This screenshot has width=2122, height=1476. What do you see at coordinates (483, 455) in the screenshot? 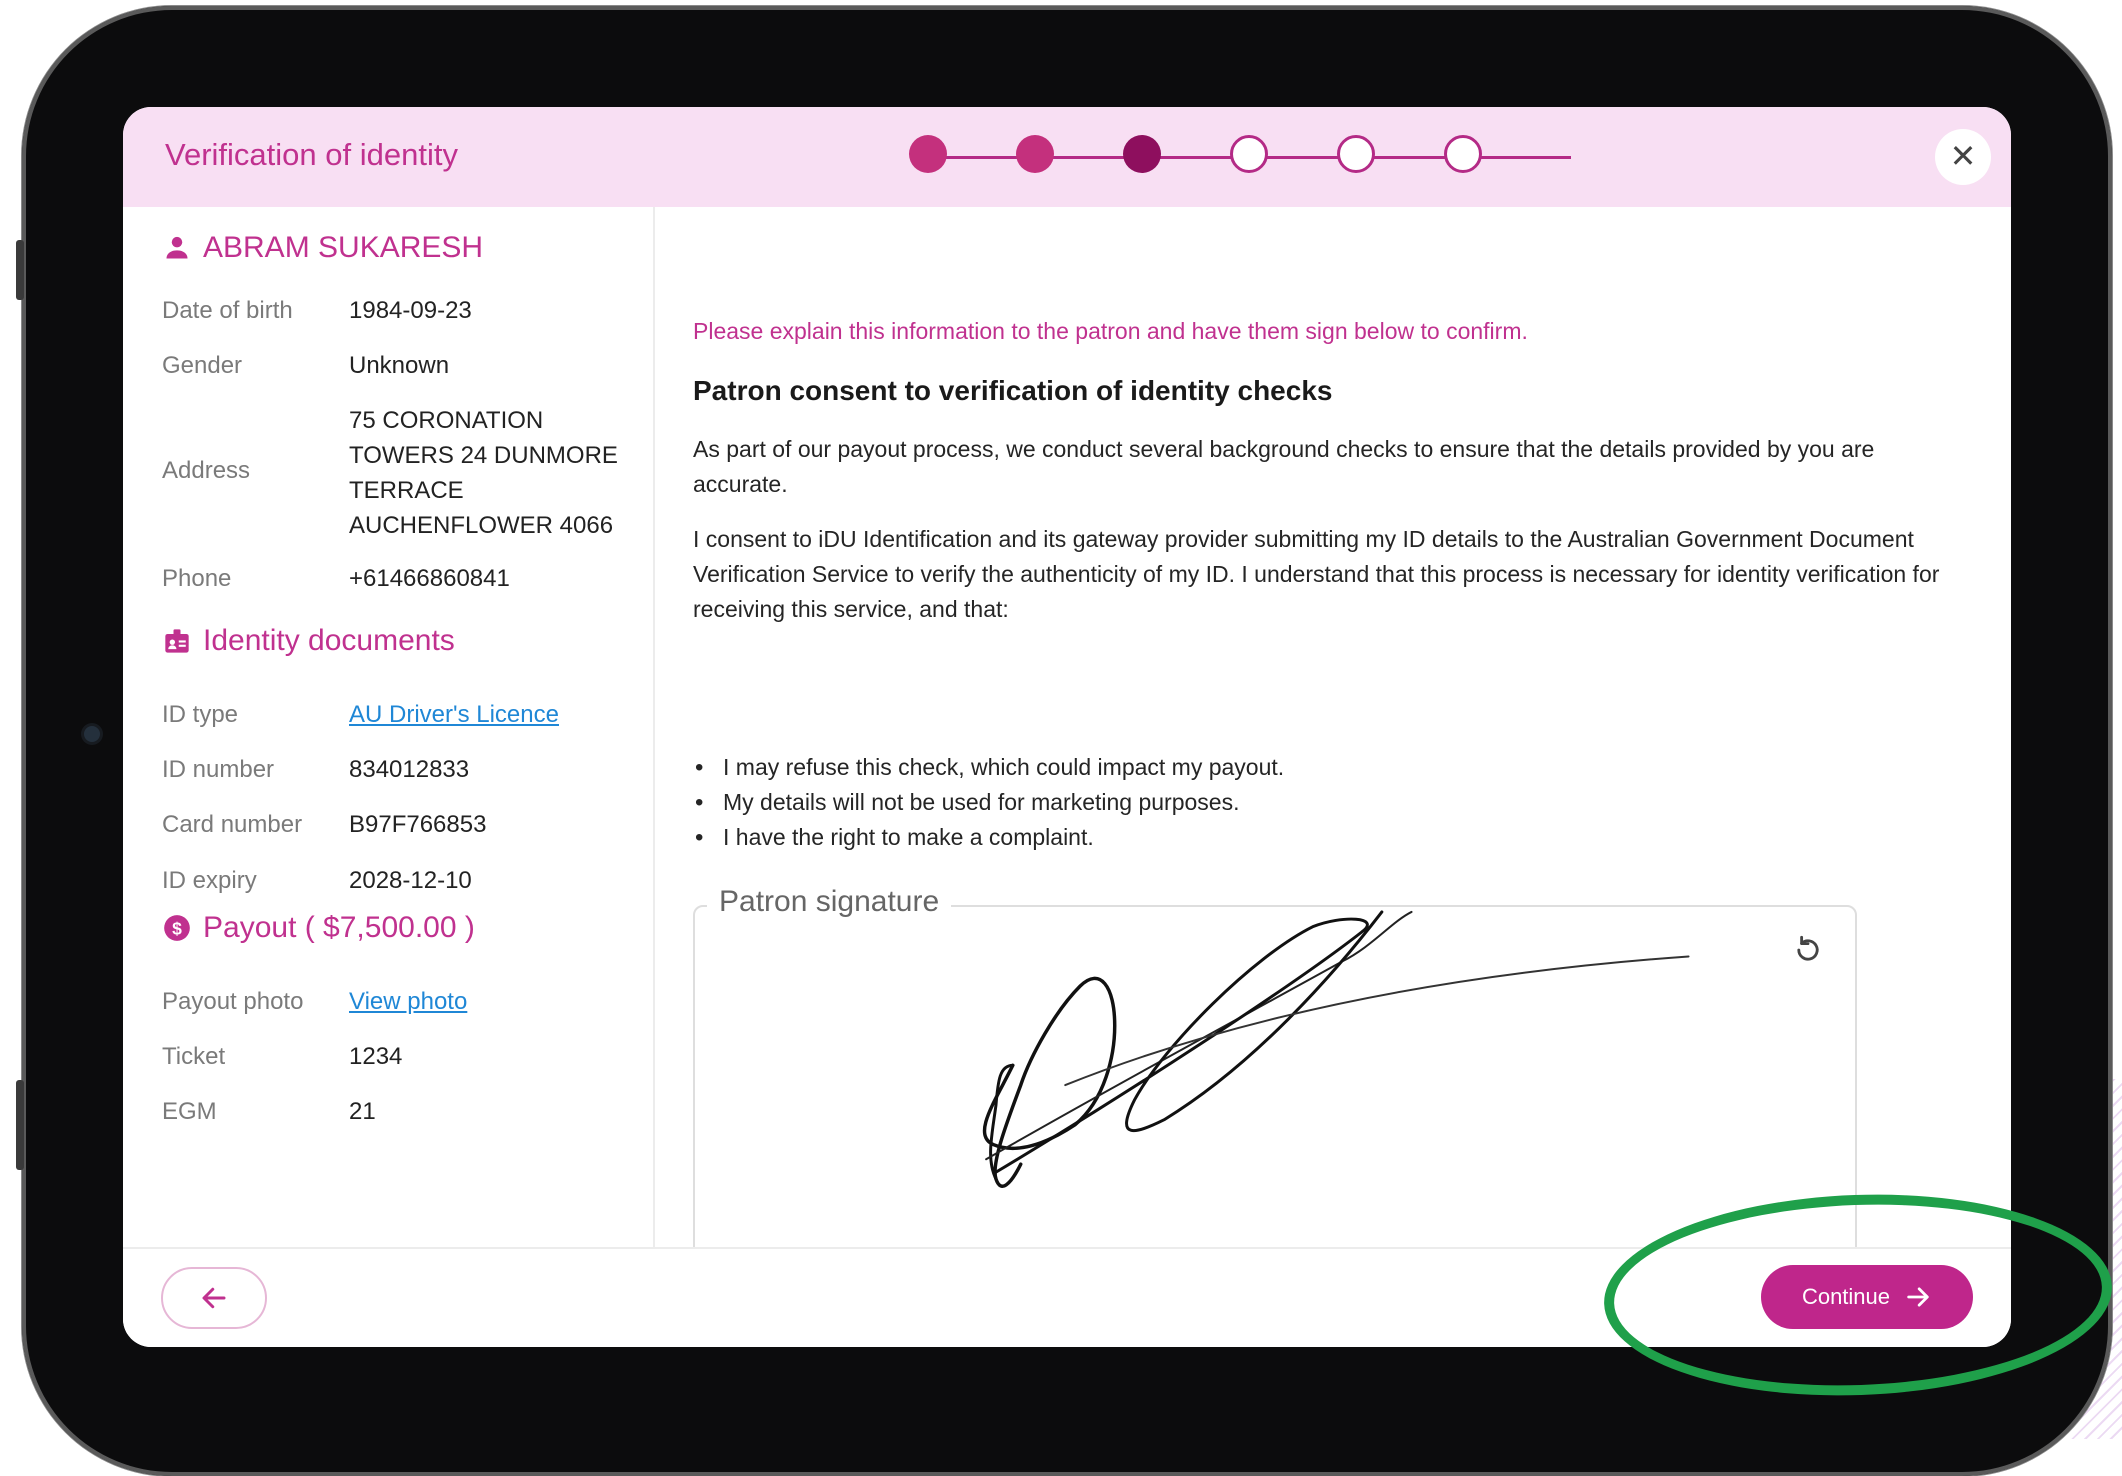
I see `address-line: TOWERS 24 DUNMORE` at bounding box center [483, 455].